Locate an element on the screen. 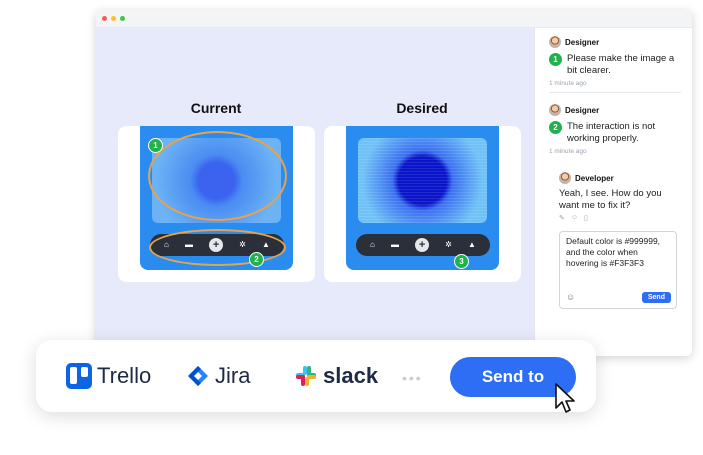 The height and width of the screenshot is (455, 703). trash-icon: ▯ is located at coordinates (586, 218).